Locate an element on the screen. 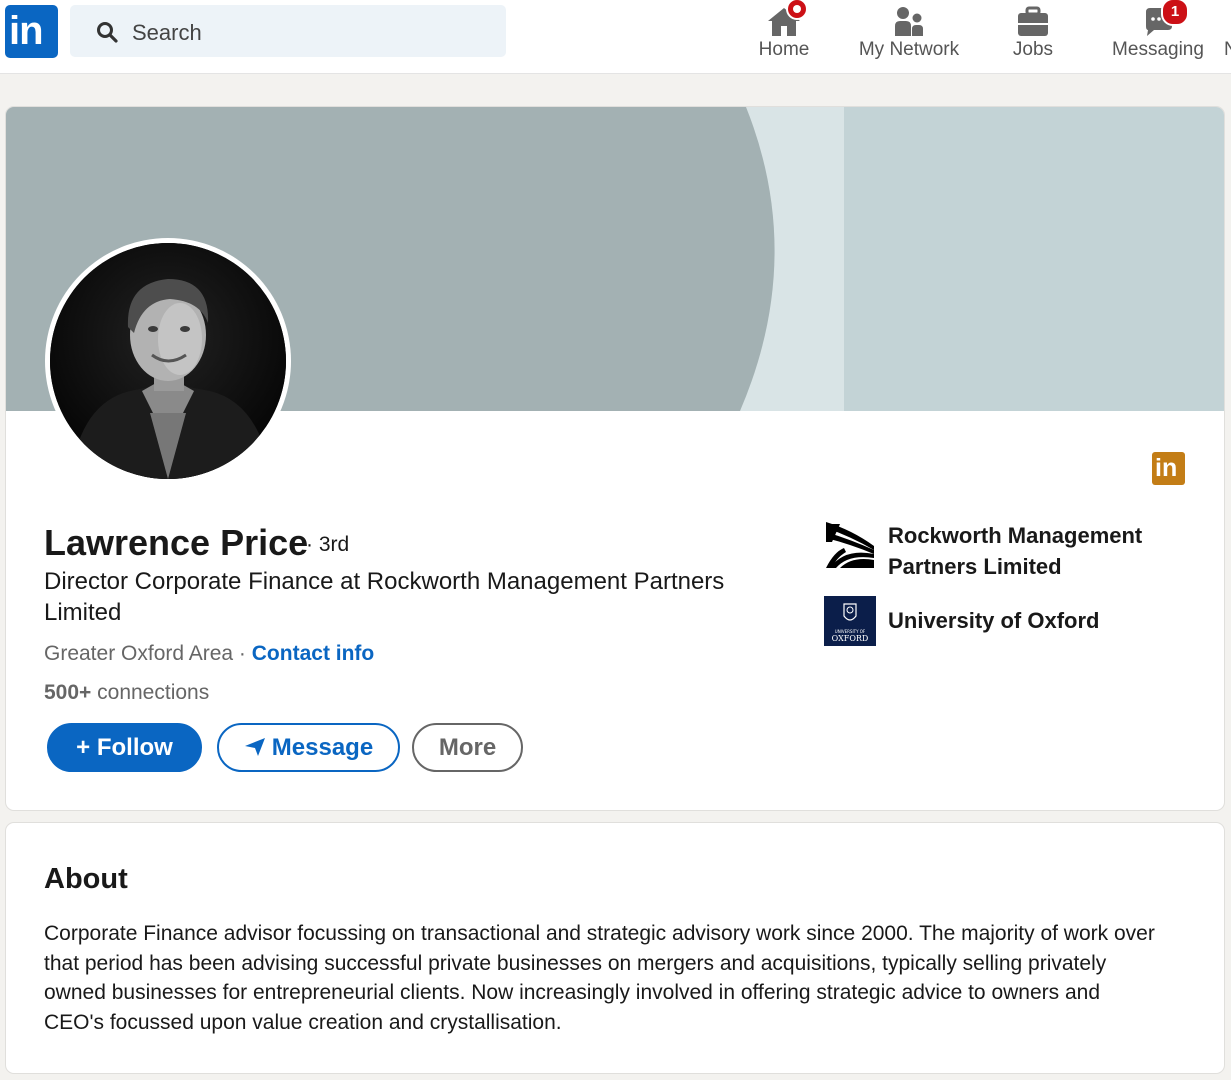 The height and width of the screenshot is (1080, 1231). nav-messaging-label: Messaging is located at coordinates (1158, 49).